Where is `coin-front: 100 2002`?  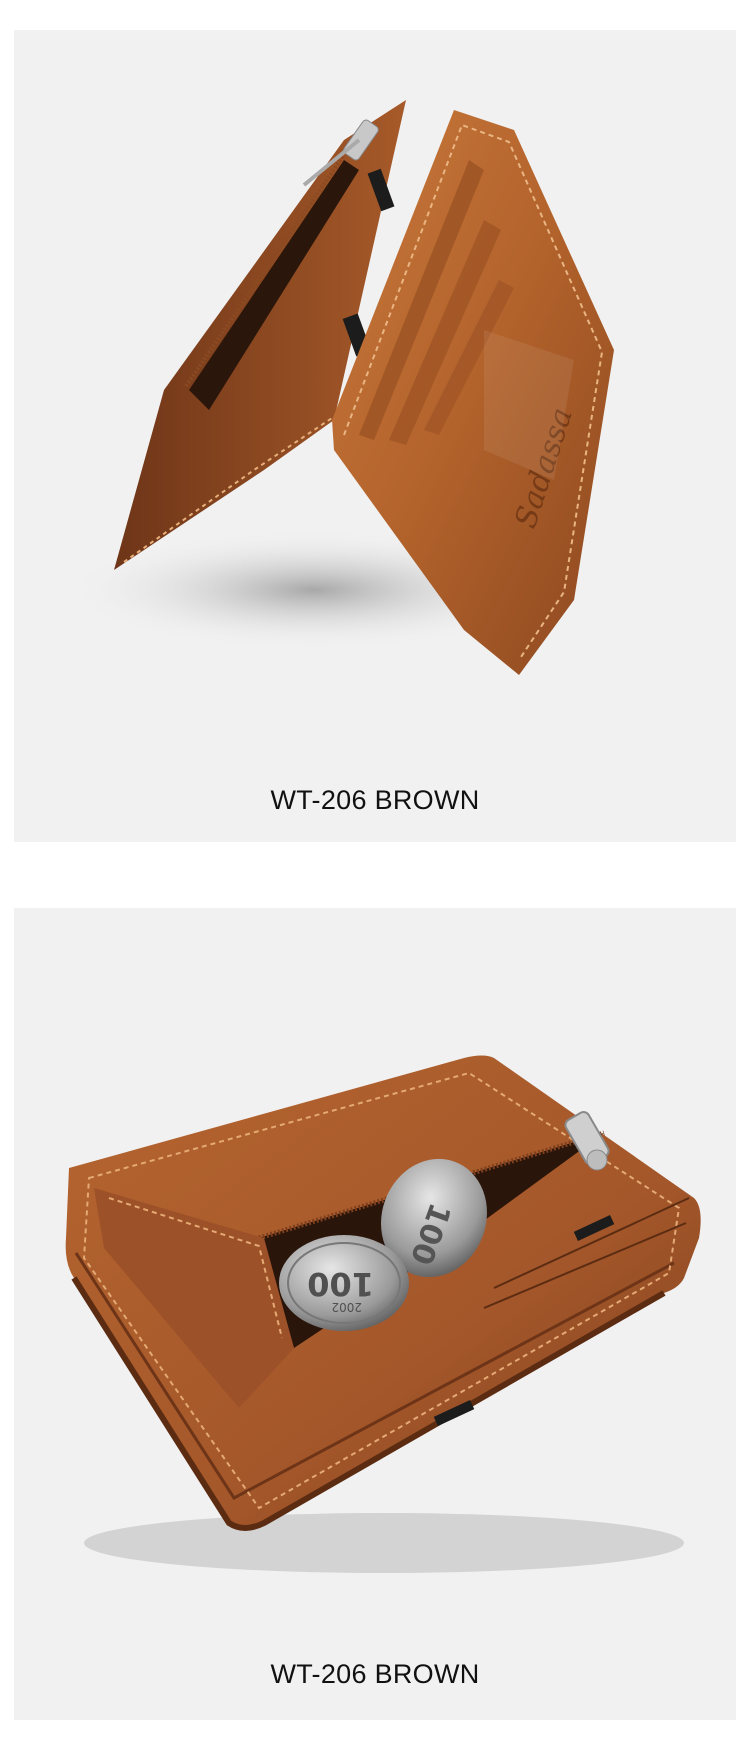
coin-front: 100 2002 is located at coordinates (344, 1283).